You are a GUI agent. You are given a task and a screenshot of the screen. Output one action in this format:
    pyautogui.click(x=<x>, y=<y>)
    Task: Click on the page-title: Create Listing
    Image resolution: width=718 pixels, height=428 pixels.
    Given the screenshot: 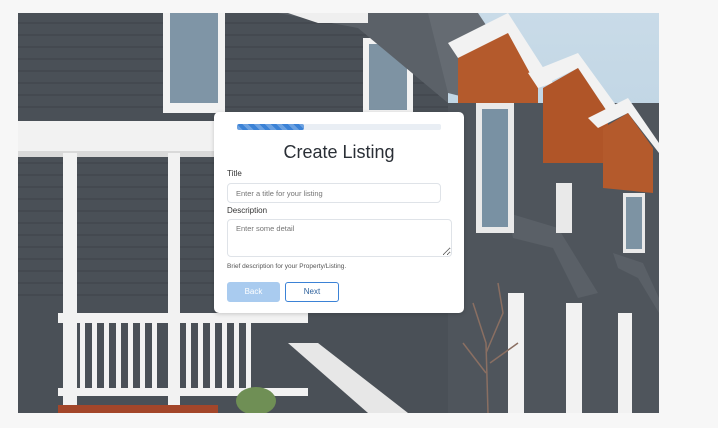 What is the action you would take?
    pyautogui.click(x=339, y=152)
    